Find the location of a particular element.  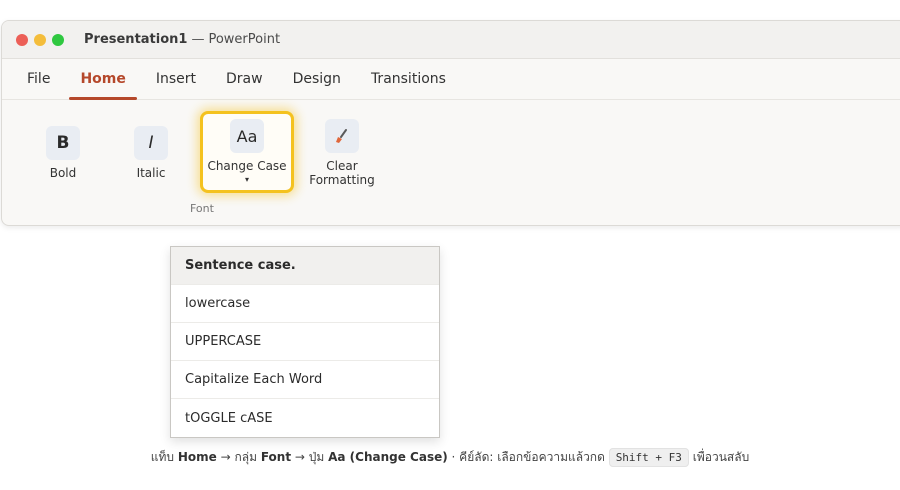

menu-item-uppercase: UPPERCASE is located at coordinates (305, 342).